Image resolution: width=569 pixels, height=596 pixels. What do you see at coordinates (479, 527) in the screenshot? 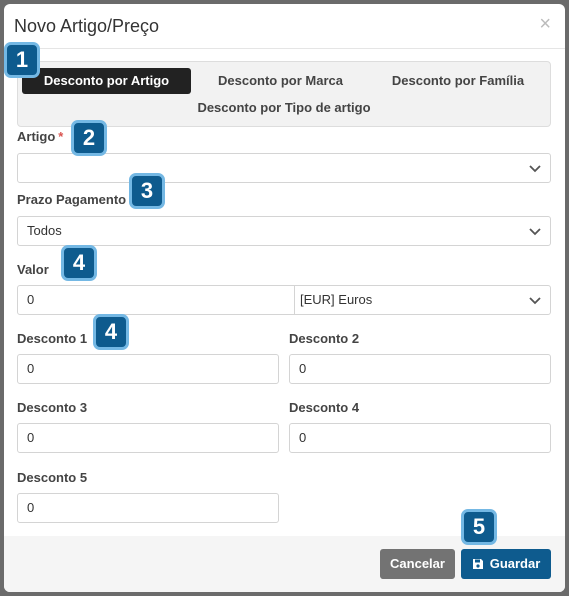
I see `step-badge-5: 5` at bounding box center [479, 527].